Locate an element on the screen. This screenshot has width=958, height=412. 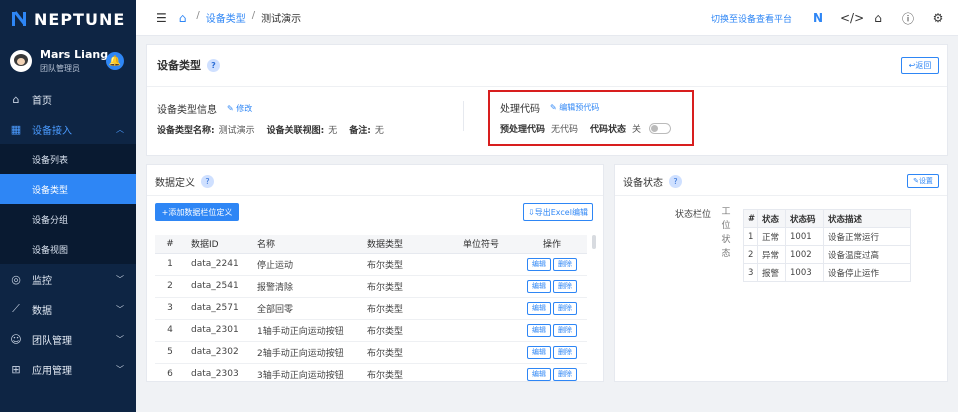
sidebar-item-label: 数据 is located at coordinates (42, 311).